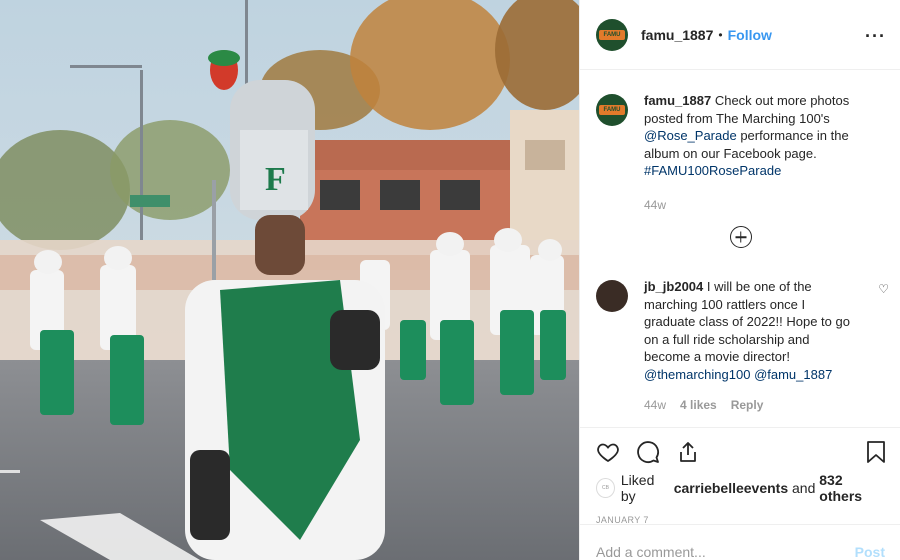 The image size is (900, 560). Describe the element at coordinates (605, 488) in the screenshot. I see `liker-avatar: CB` at that location.